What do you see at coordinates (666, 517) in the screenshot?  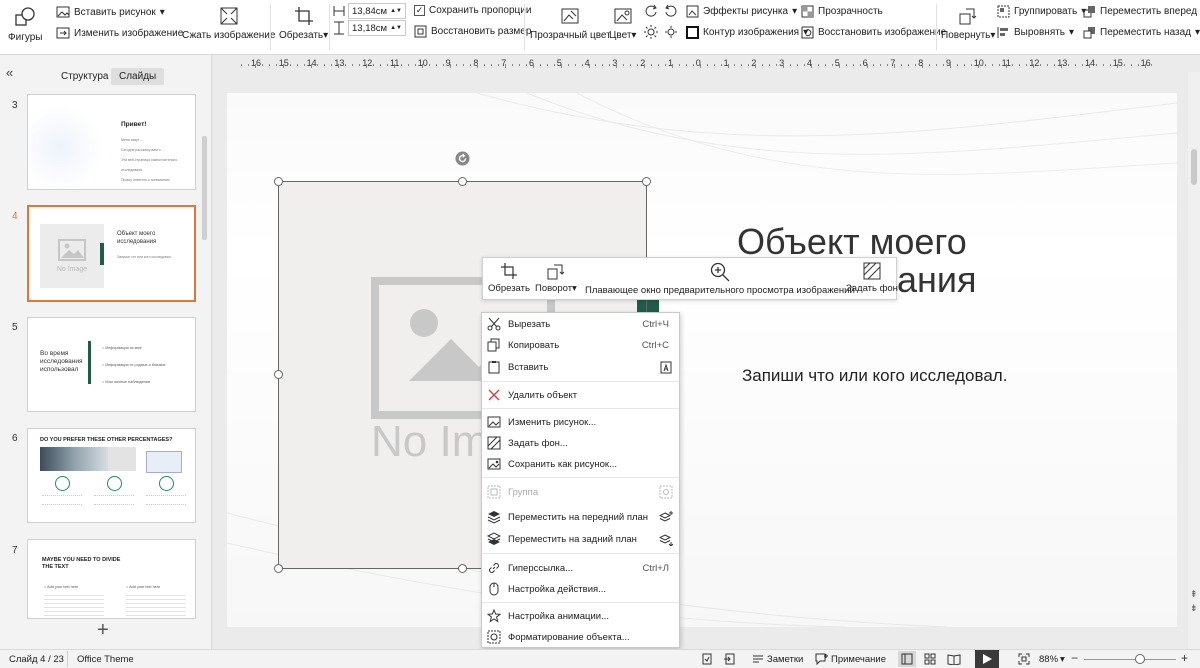 I see `bring-forward-icon` at bounding box center [666, 517].